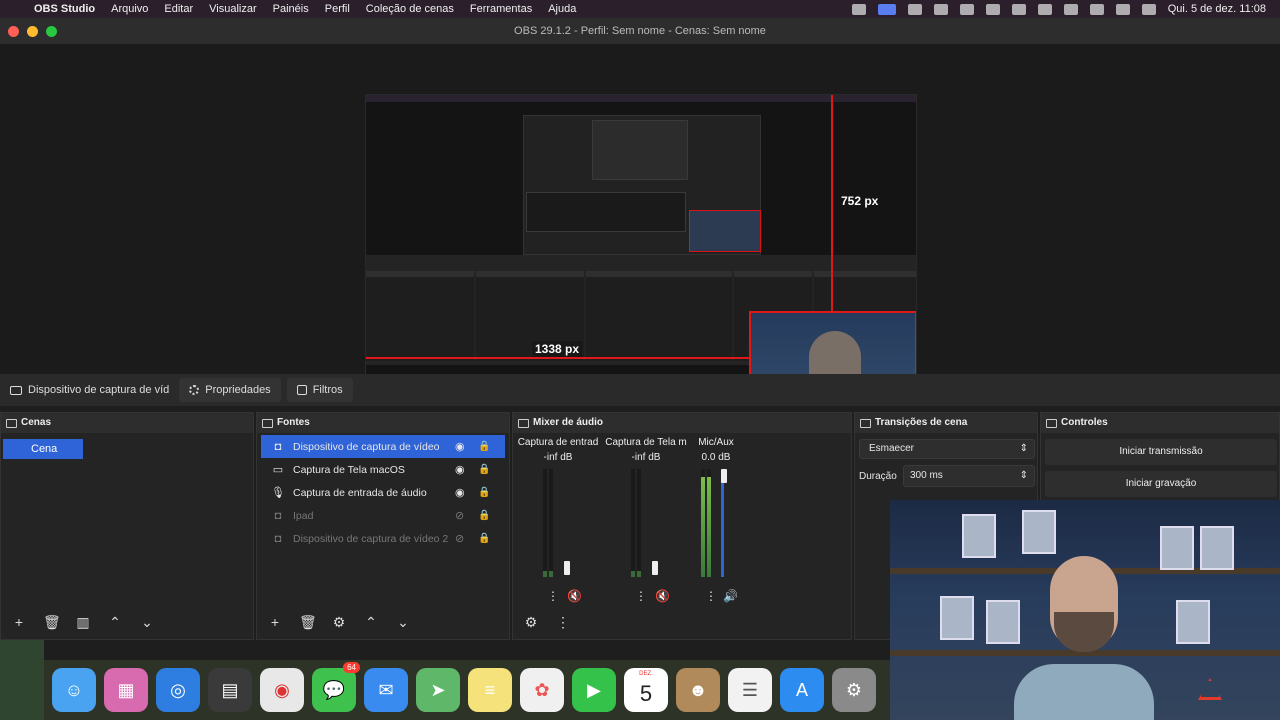 Image resolution: width=1280 pixels, height=720 pixels. I want to click on maps-icon: ➤, so click(438, 690).